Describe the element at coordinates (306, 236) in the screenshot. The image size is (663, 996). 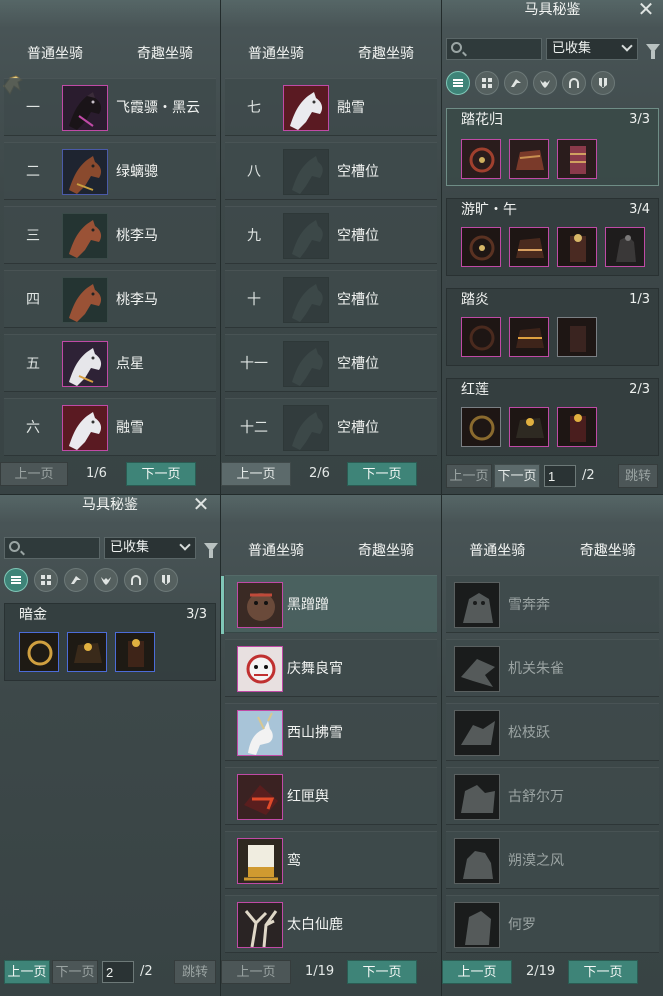
I see `empty-slot-icon` at that location.